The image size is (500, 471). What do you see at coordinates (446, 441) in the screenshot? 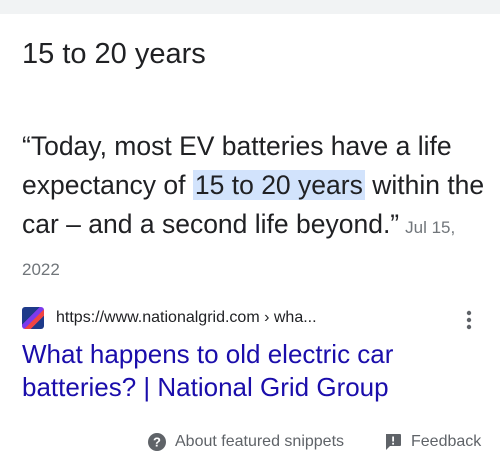
I see `feedback-label: Feedback` at bounding box center [446, 441].